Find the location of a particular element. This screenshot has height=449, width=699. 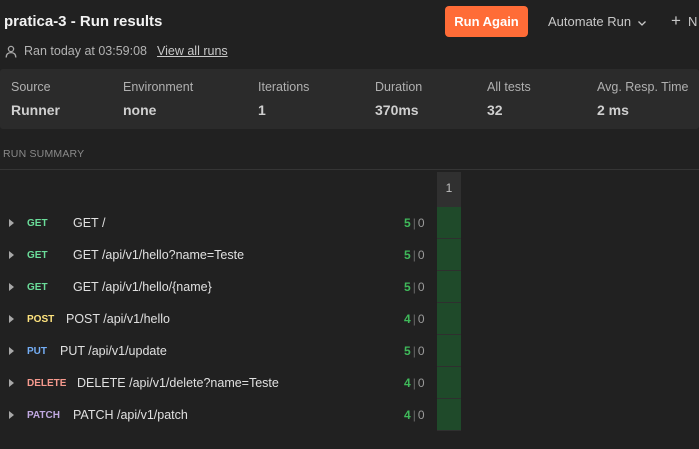

method-badge: PATCH is located at coordinates (43, 415).